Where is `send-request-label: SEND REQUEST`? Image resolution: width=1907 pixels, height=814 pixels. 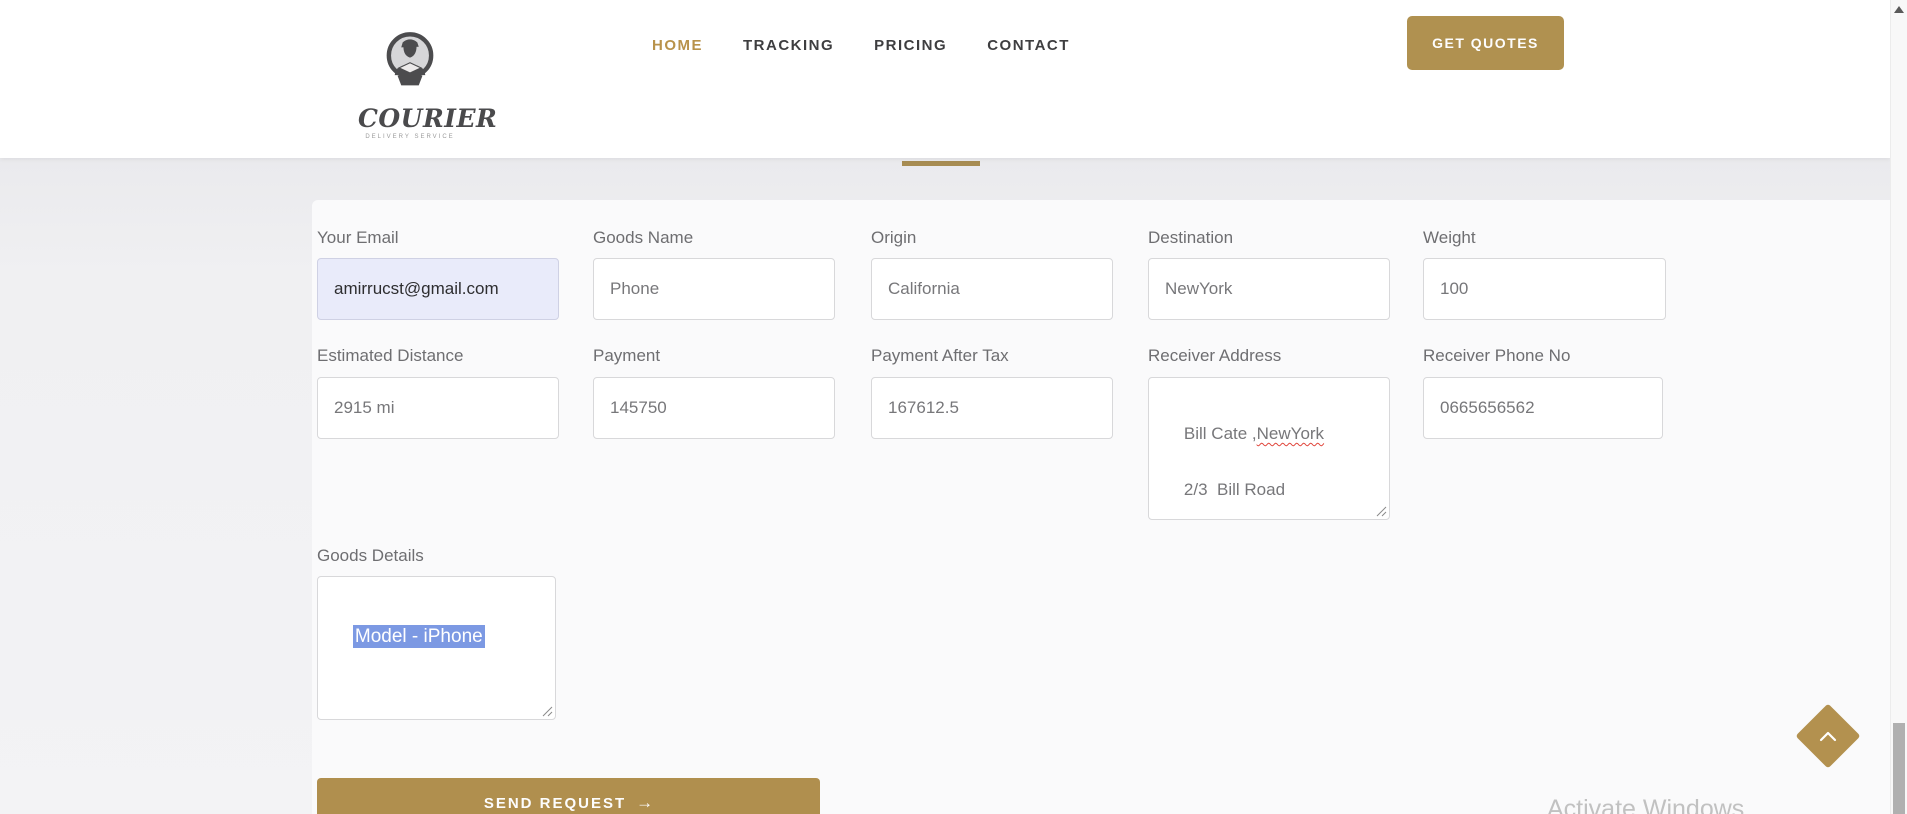 send-request-label: SEND REQUEST is located at coordinates (555, 803).